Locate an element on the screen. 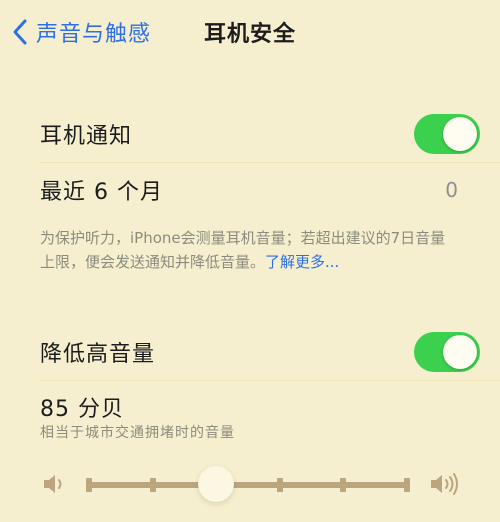 The image size is (500, 522). reduce-loud-audio-toggle is located at coordinates (447, 352).